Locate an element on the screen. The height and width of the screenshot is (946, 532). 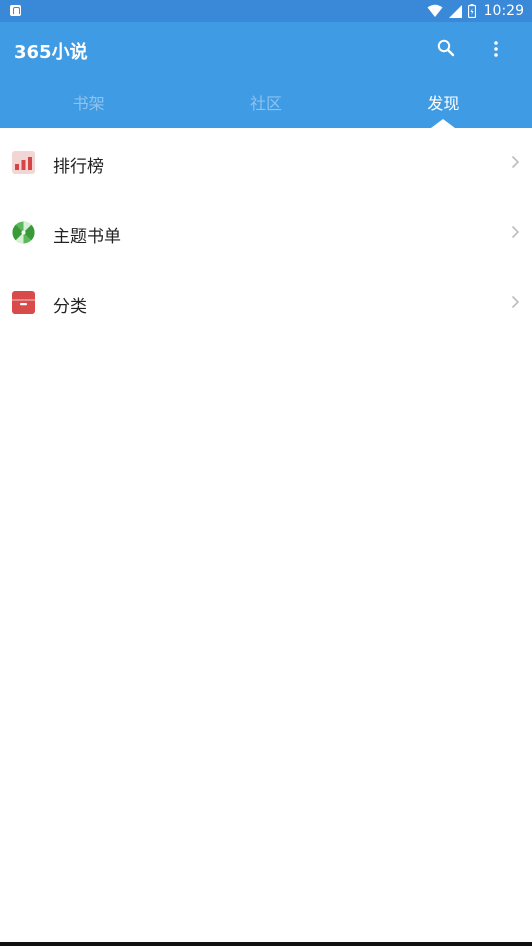
status-bar: 10:29 is located at coordinates (266, 11).